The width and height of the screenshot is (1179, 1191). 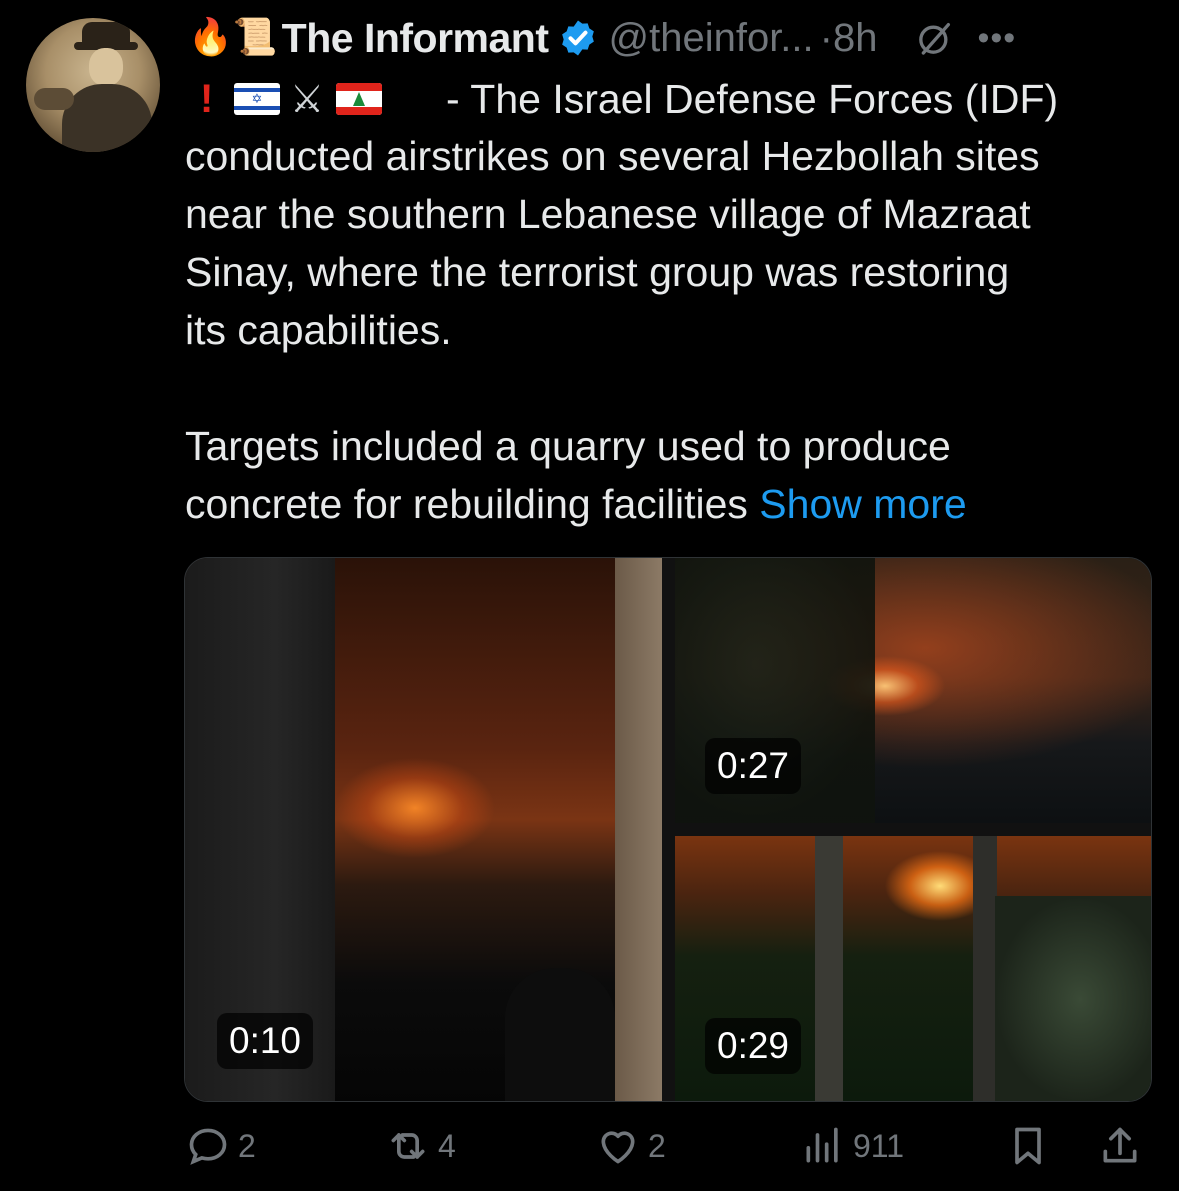 What do you see at coordinates (93, 85) in the screenshot?
I see `avatar` at bounding box center [93, 85].